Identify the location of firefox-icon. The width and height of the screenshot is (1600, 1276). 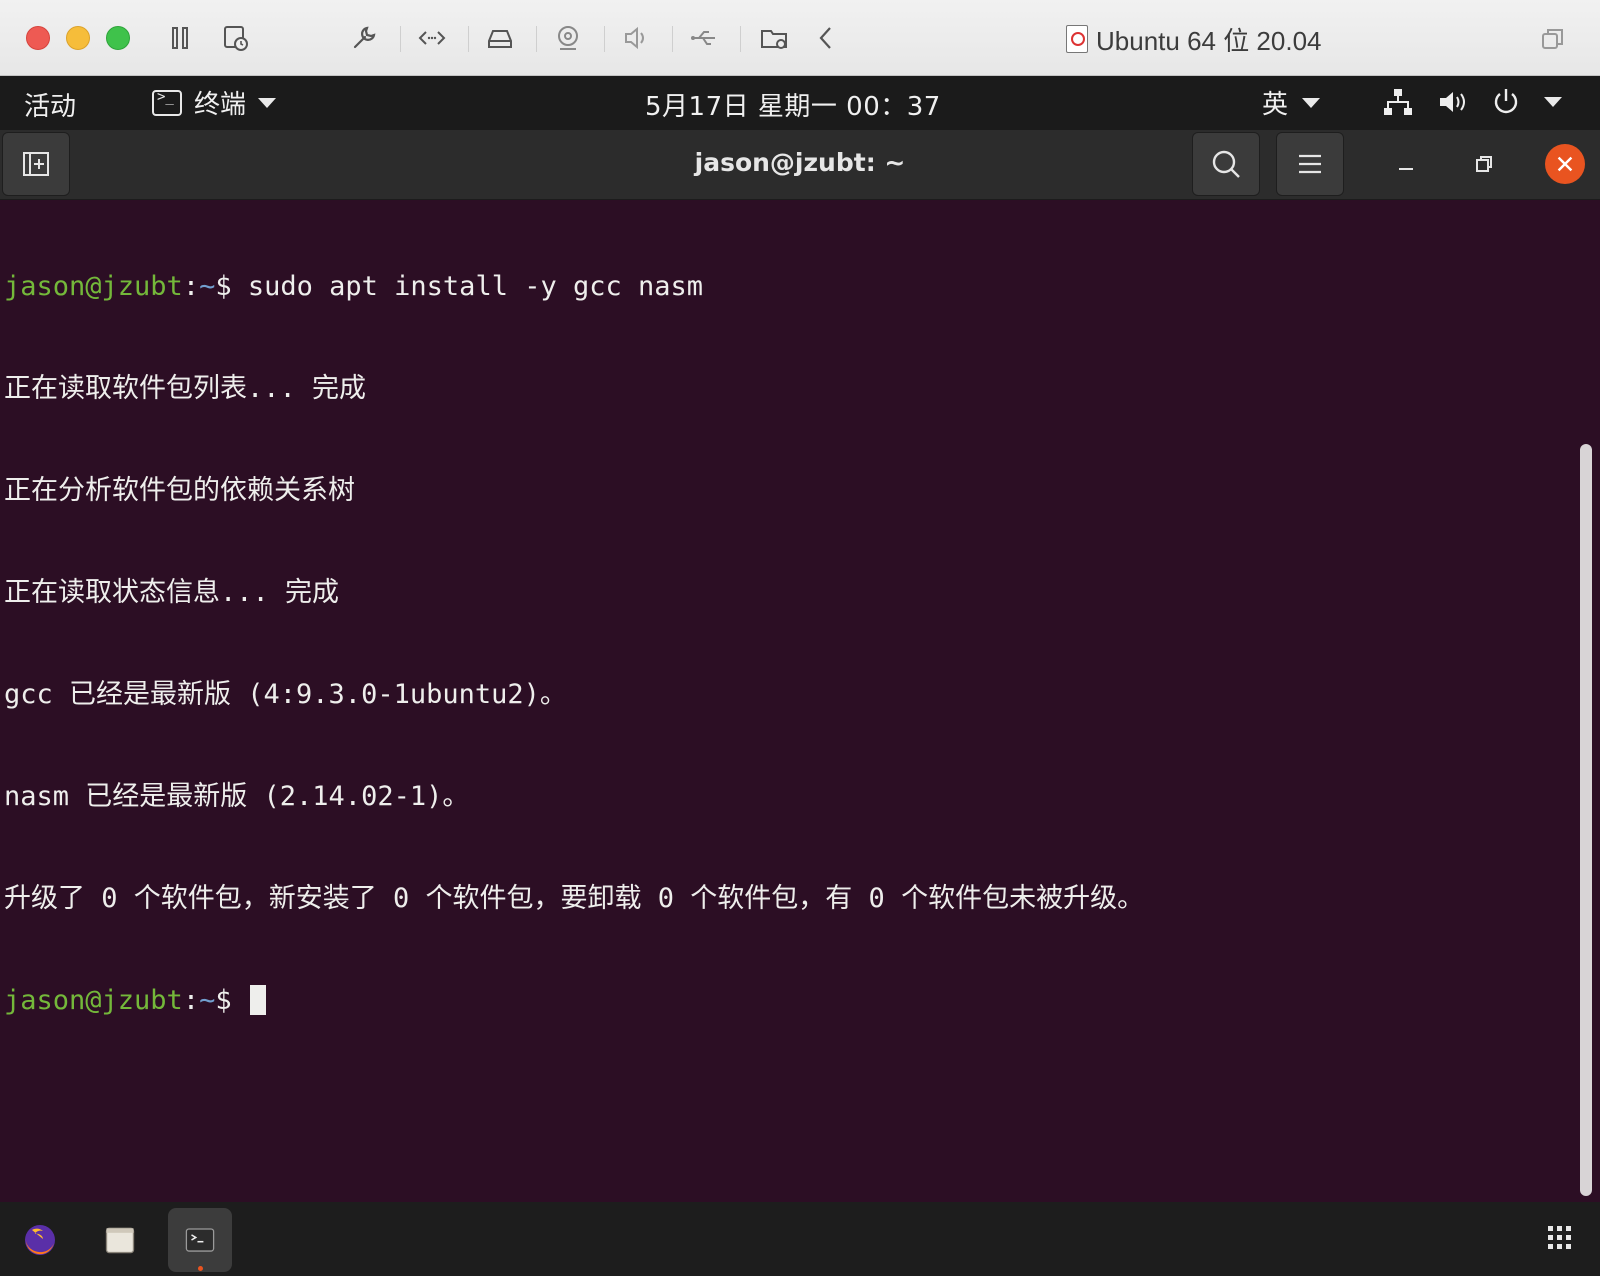
(40, 1240).